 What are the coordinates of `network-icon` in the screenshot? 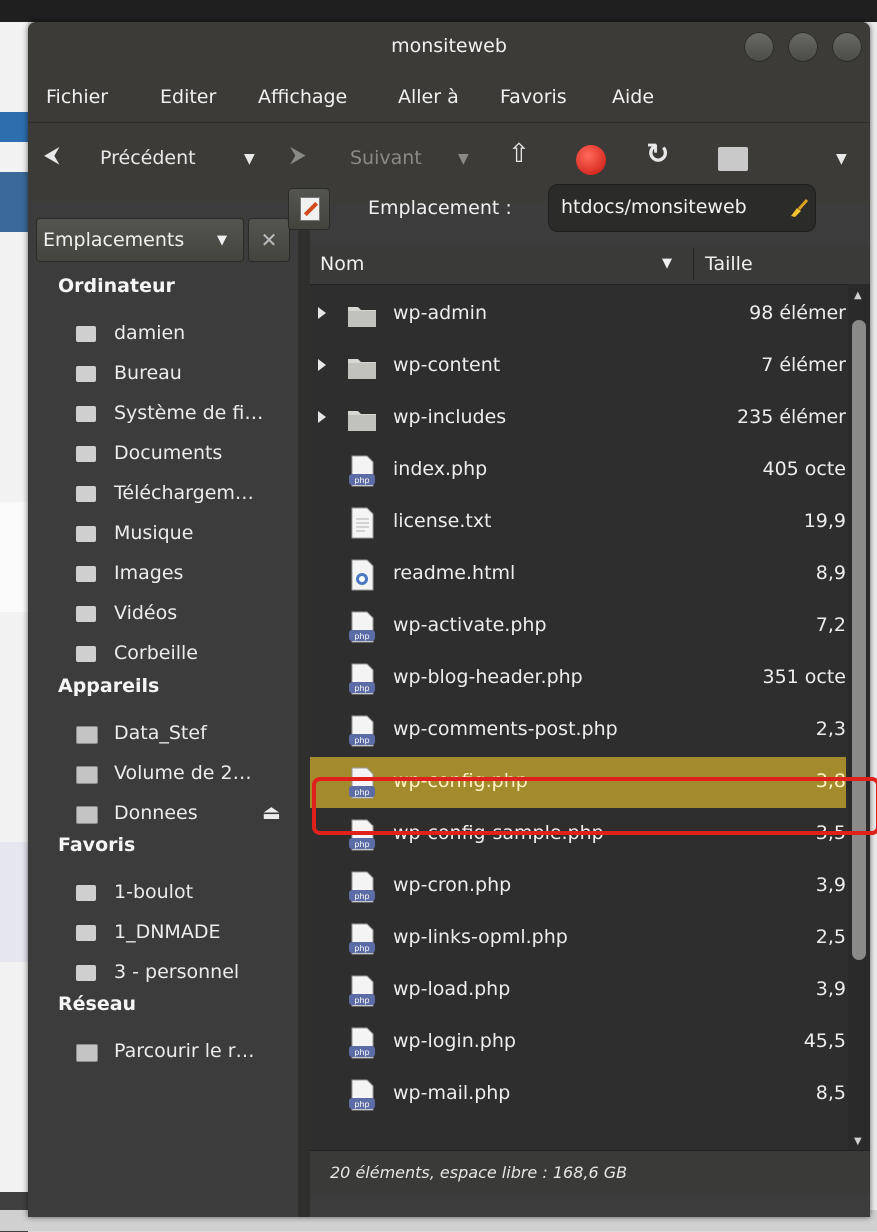 It's located at (87, 1053).